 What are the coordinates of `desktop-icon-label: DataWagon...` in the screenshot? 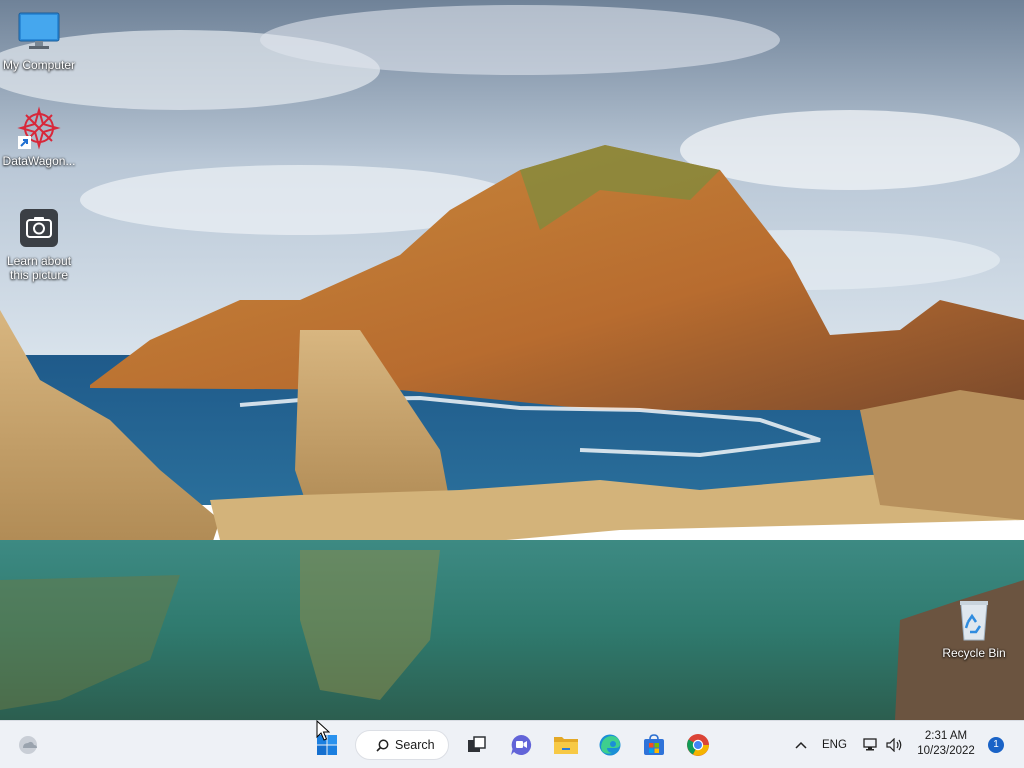 It's located at (39, 161).